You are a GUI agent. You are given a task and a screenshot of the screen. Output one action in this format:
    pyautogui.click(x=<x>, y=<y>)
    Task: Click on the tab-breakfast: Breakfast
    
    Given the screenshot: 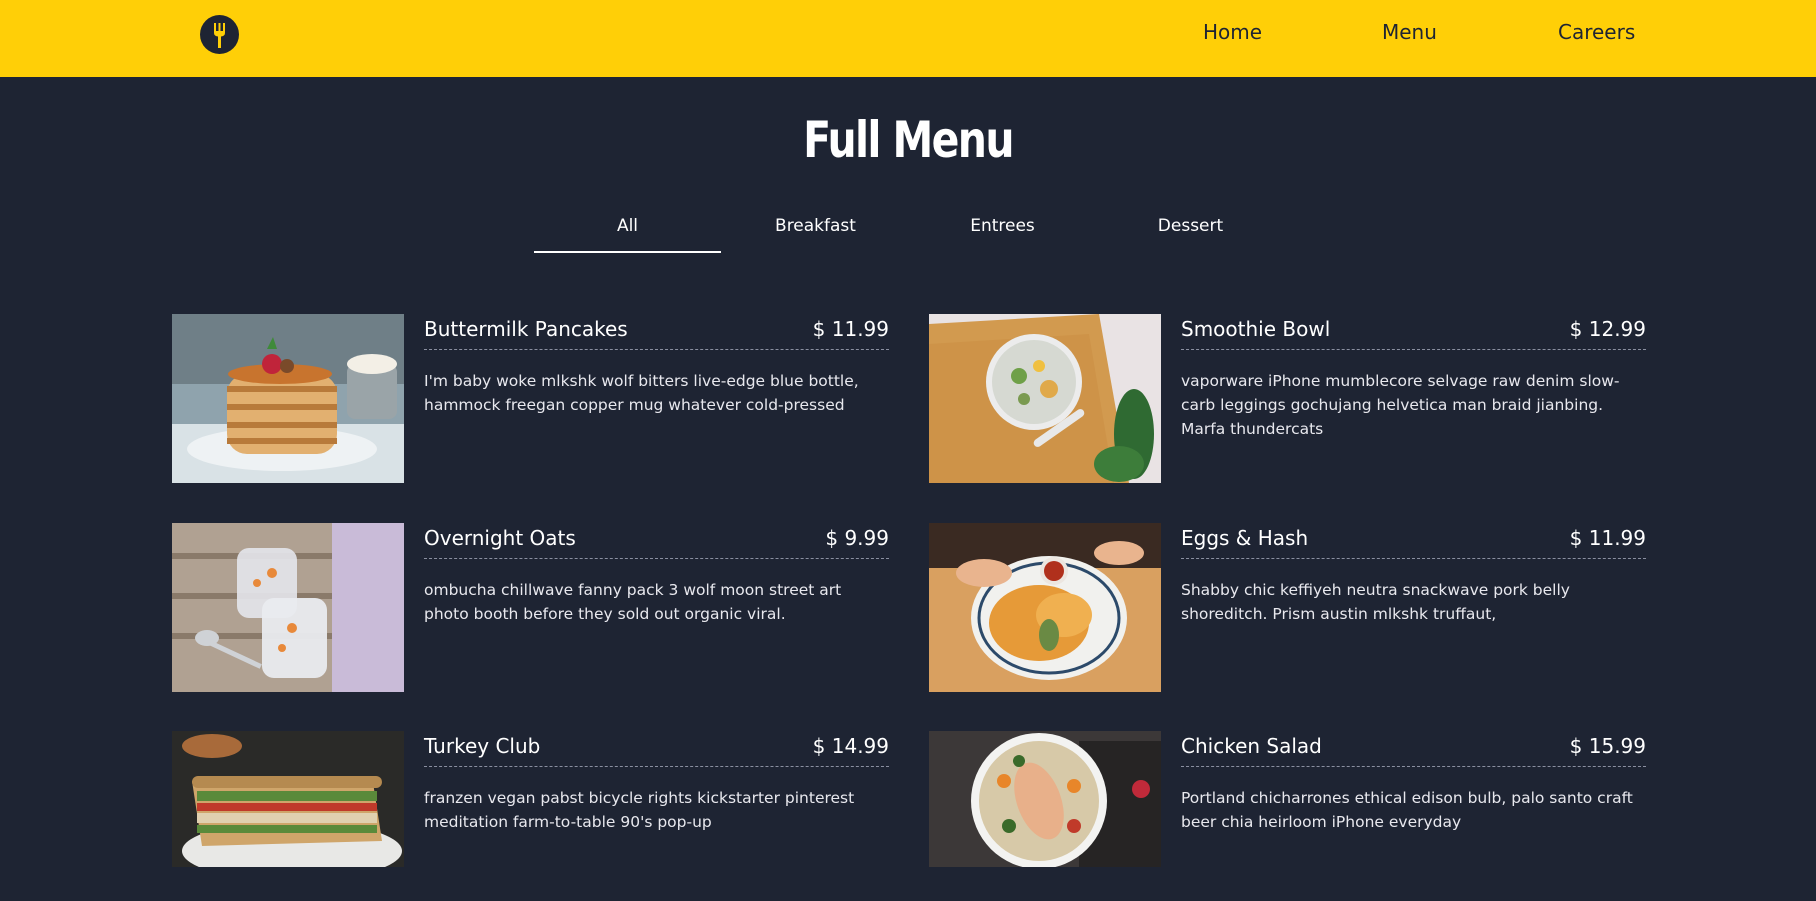 What is the action you would take?
    pyautogui.click(x=815, y=233)
    